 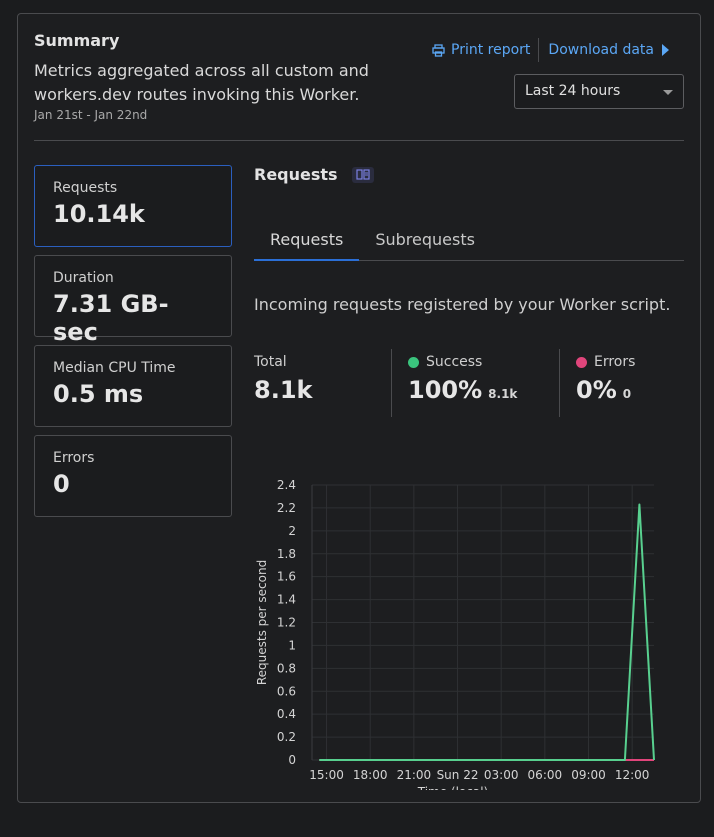 What do you see at coordinates (286, 554) in the screenshot?
I see `y-tick-label: 1.8` at bounding box center [286, 554].